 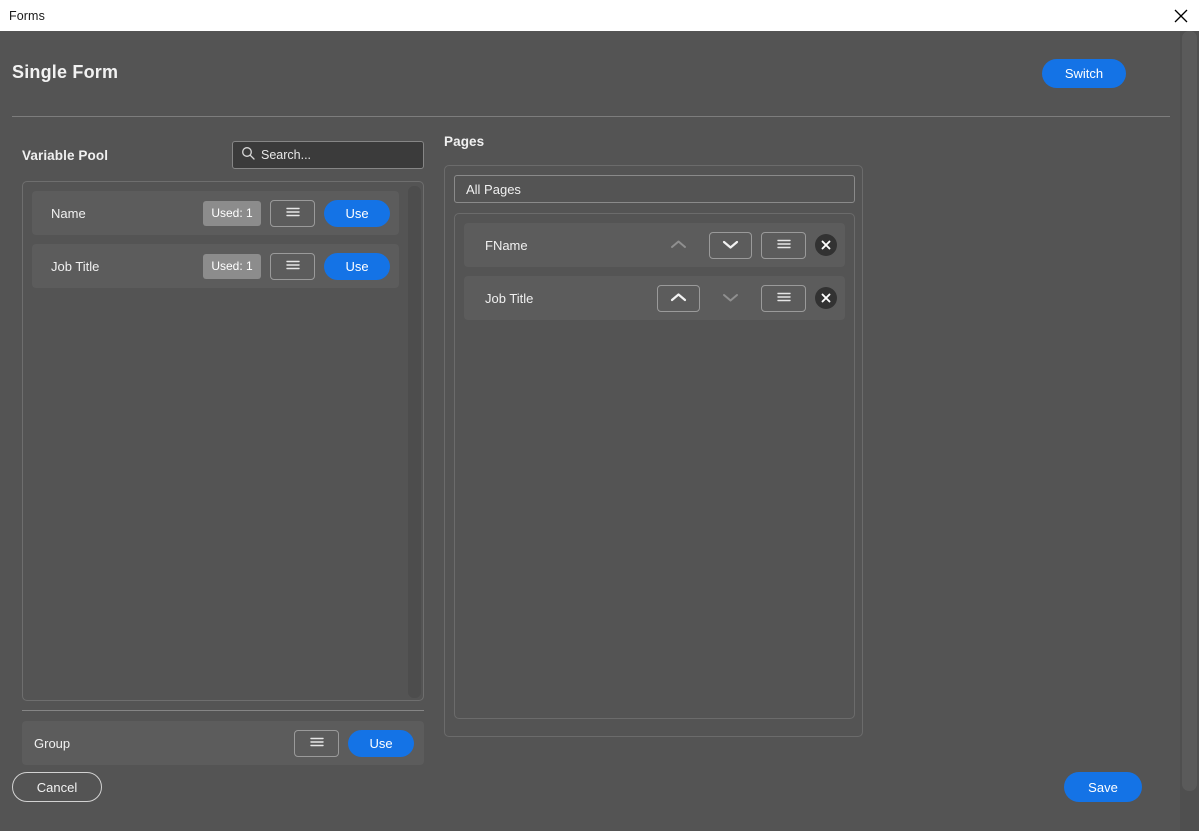 What do you see at coordinates (493, 189) in the screenshot?
I see `all-pages-select-value: All Pages` at bounding box center [493, 189].